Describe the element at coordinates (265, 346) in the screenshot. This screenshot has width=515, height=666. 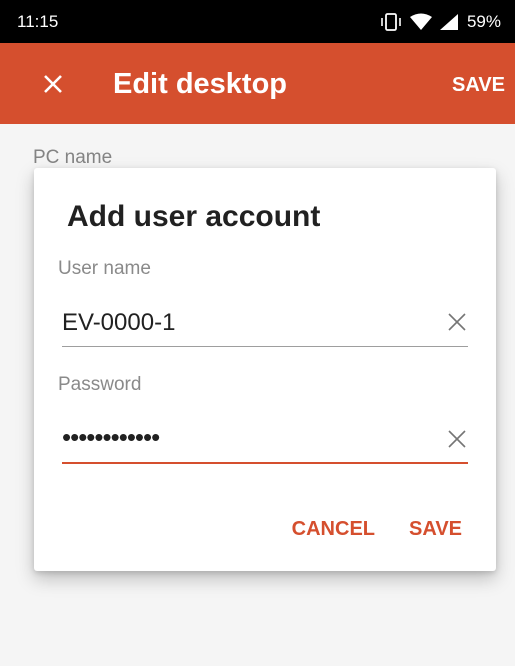
I see `username-underline` at that location.